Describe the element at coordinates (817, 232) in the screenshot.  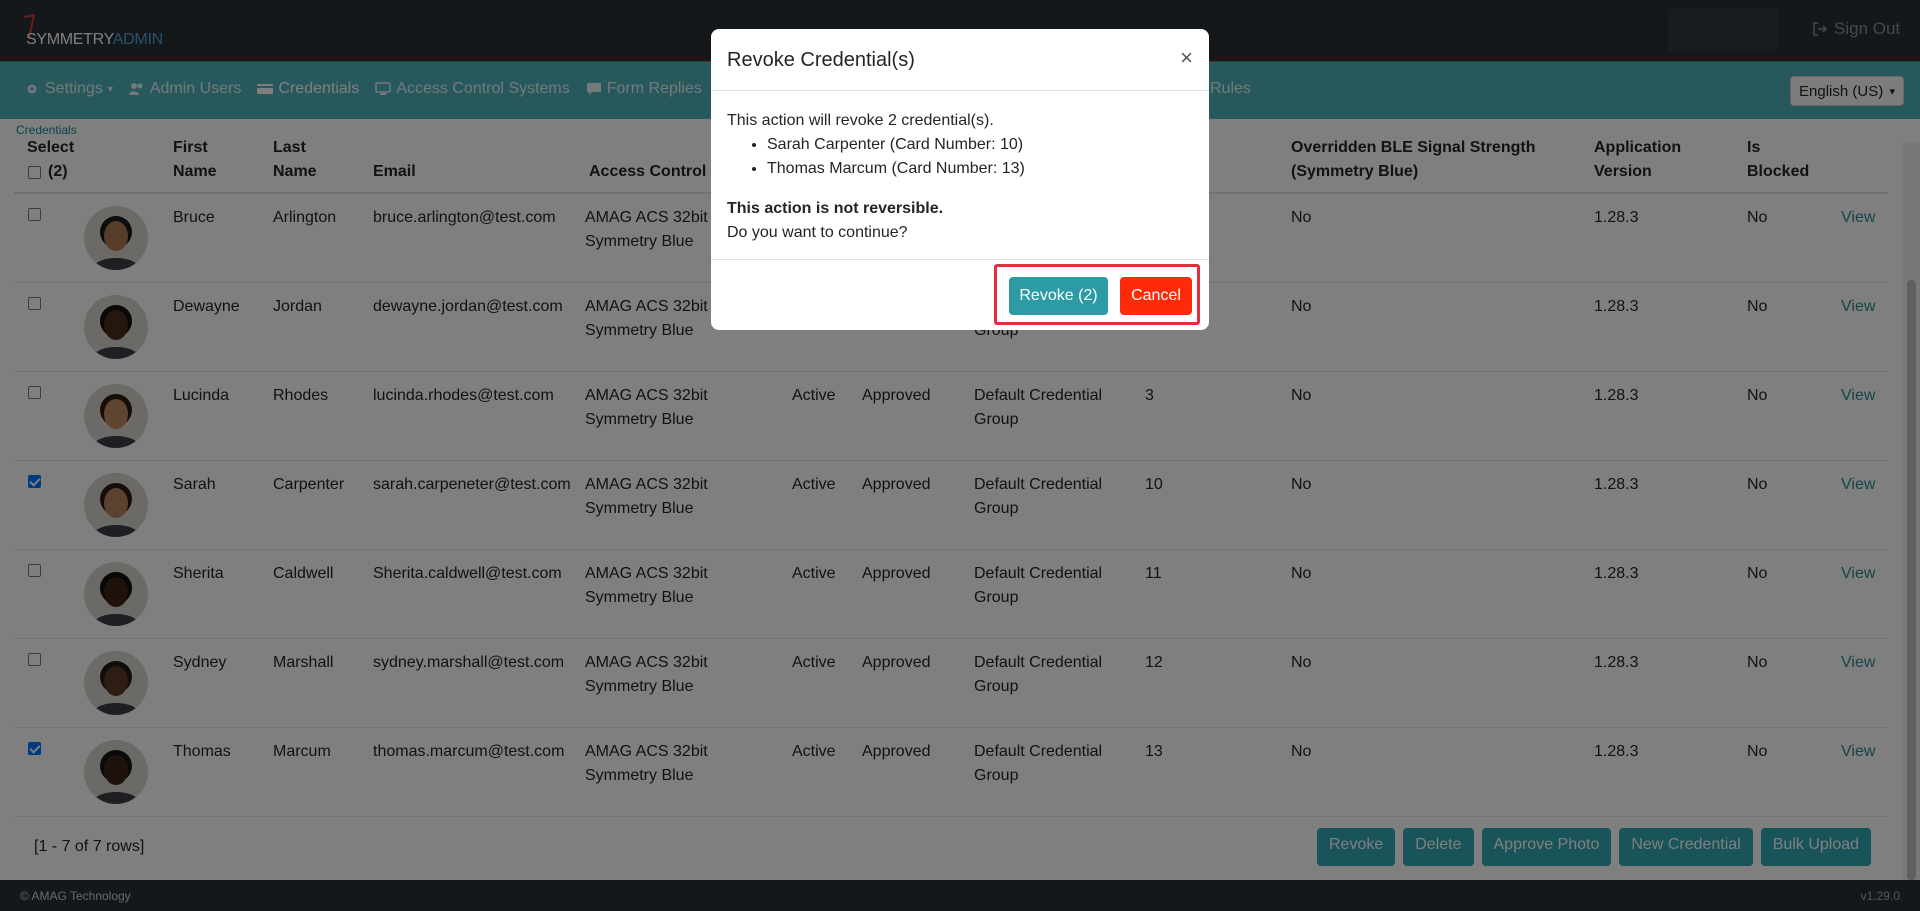
I see `modal-question: Do you want to continue?` at that location.